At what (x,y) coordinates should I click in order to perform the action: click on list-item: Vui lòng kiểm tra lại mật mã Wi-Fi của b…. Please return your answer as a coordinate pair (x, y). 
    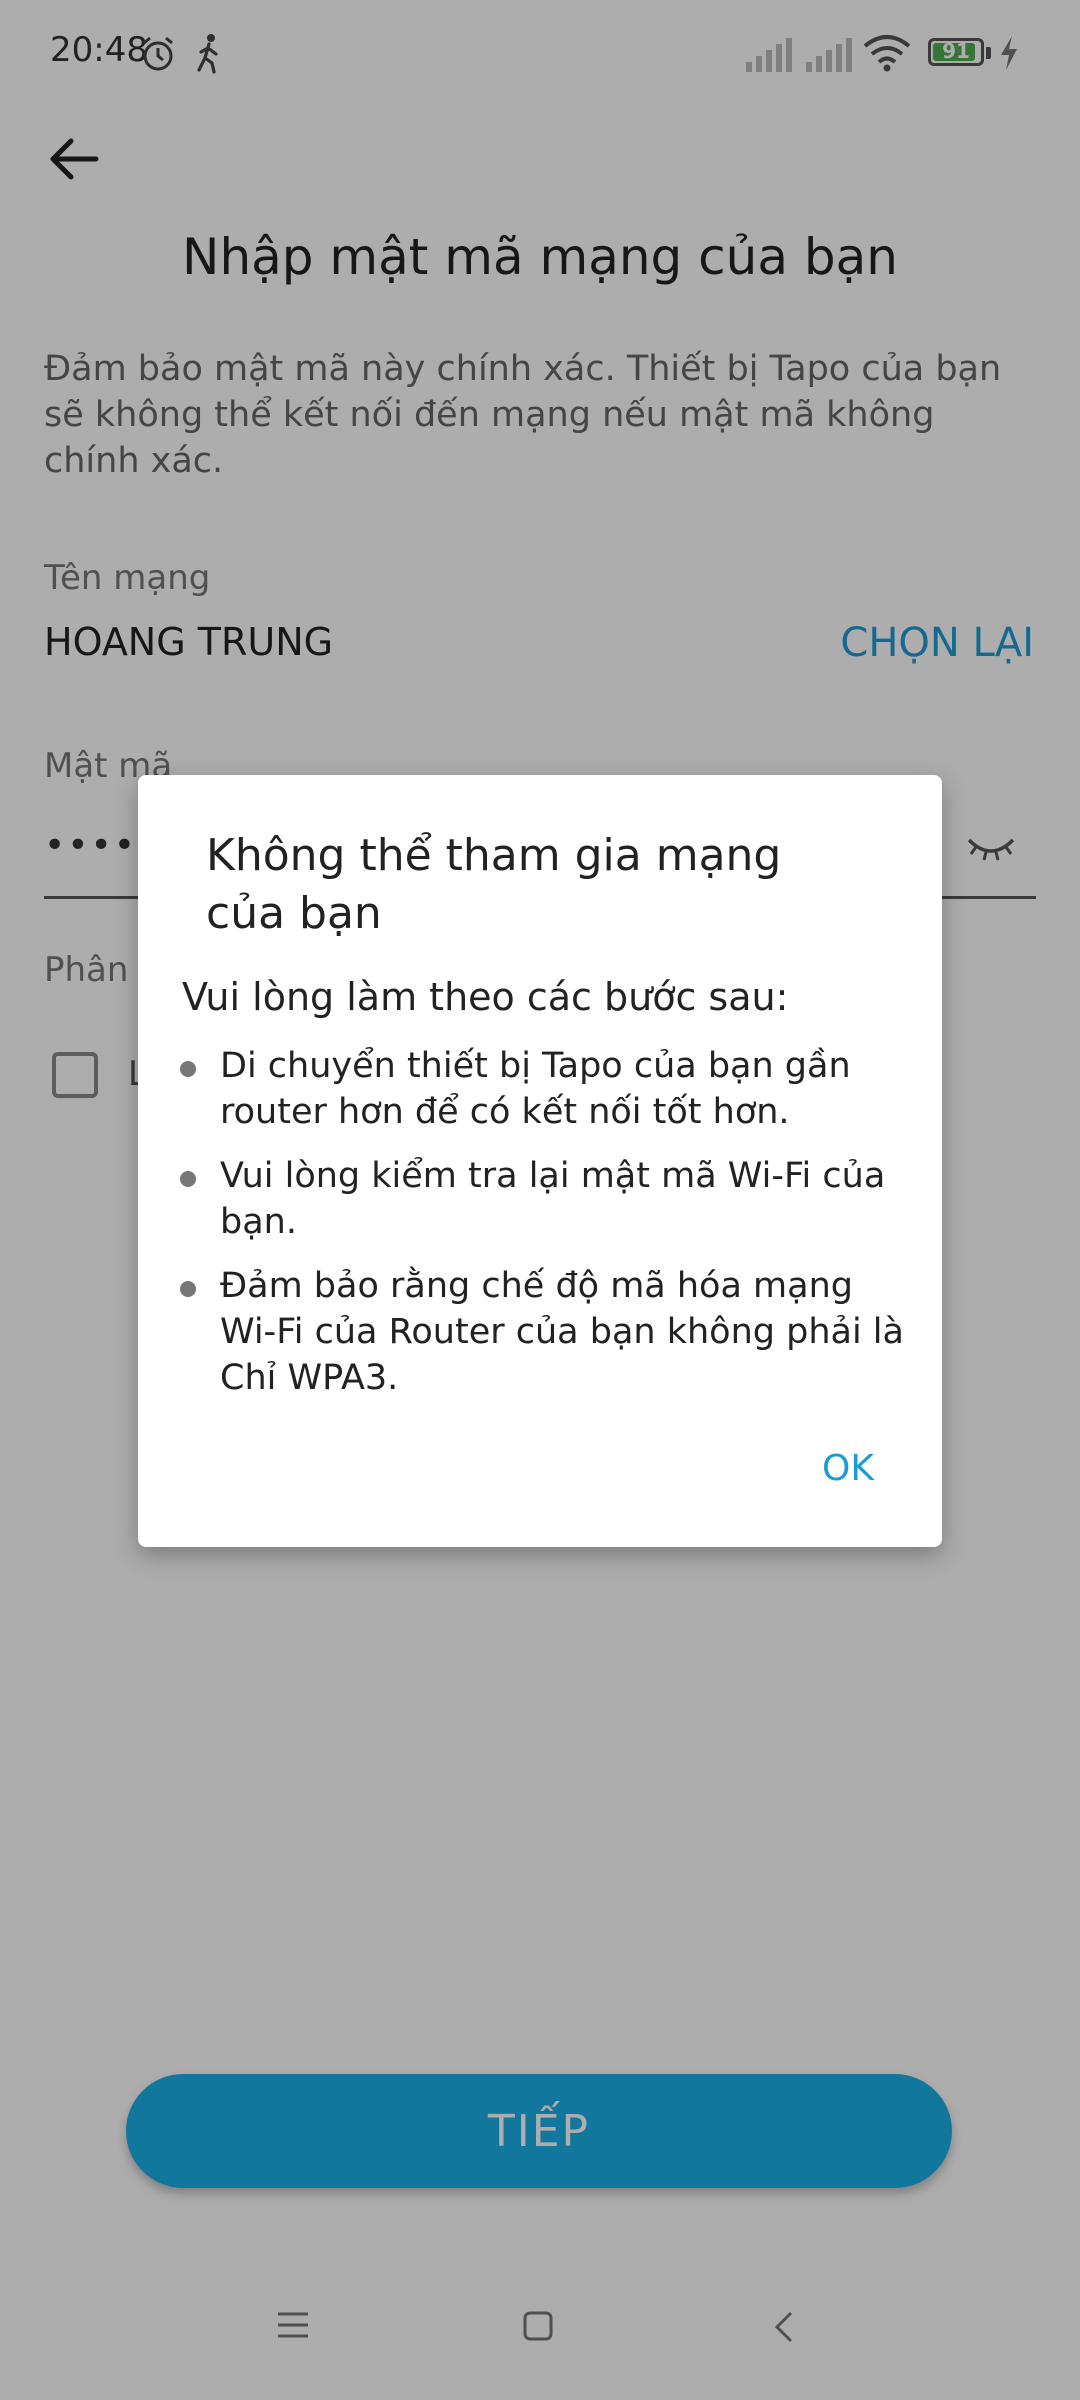
    Looking at the image, I should click on (543, 1199).